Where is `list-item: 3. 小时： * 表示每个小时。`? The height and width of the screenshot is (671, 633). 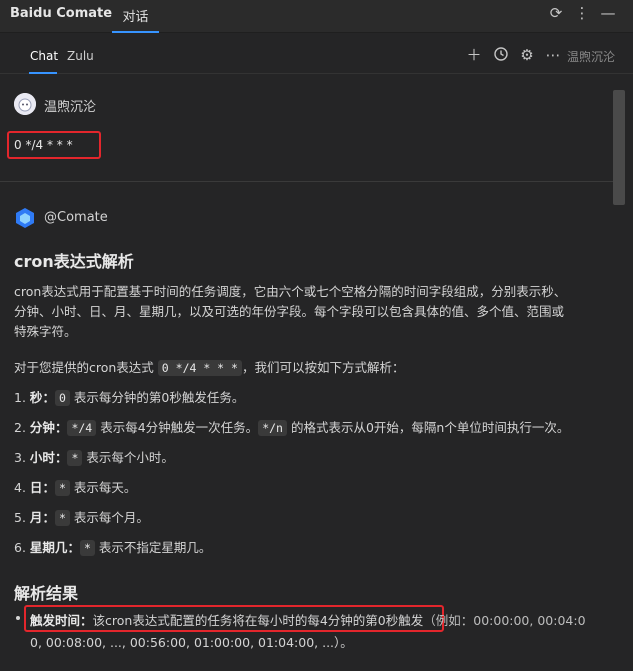
list-item: 3. 小时： * 表示每个小时。 is located at coordinates (94, 458).